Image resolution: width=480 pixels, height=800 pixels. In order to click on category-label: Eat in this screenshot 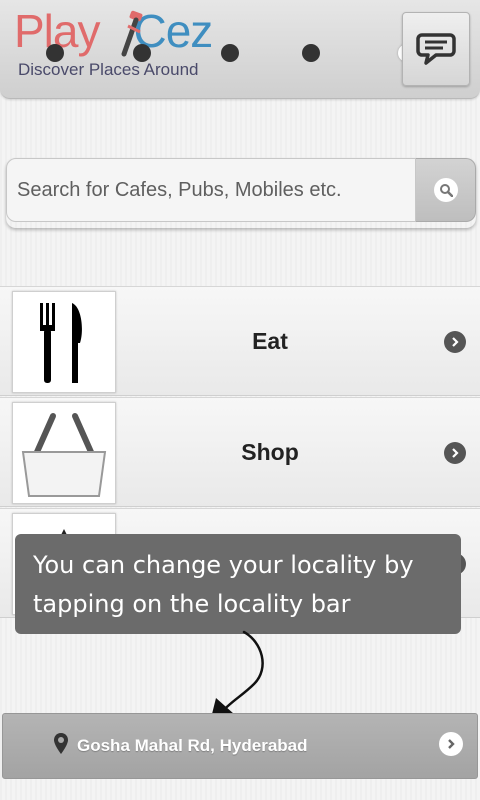, I will do `click(270, 340)`.